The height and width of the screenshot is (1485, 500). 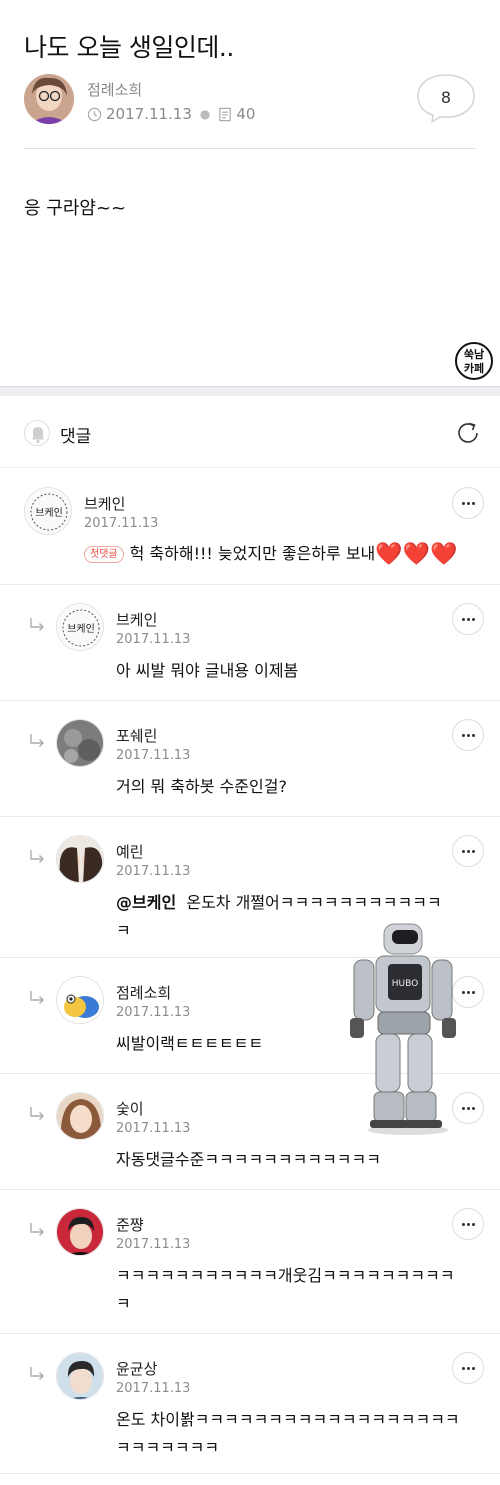 What do you see at coordinates (248, 1159) in the screenshot?
I see `comment-text: 자동댓글수준ㅋㅋㅋㅋㅋㅋㅋㅋㅋㅋㅋㅋ` at bounding box center [248, 1159].